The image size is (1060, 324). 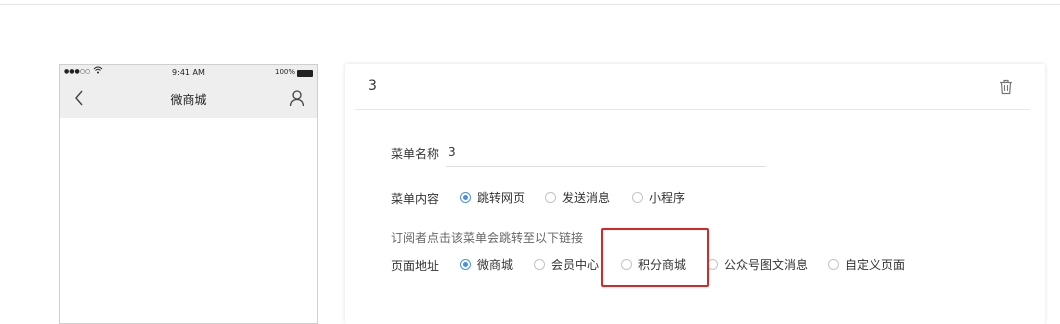 I want to click on trash-icon, so click(x=1006, y=87).